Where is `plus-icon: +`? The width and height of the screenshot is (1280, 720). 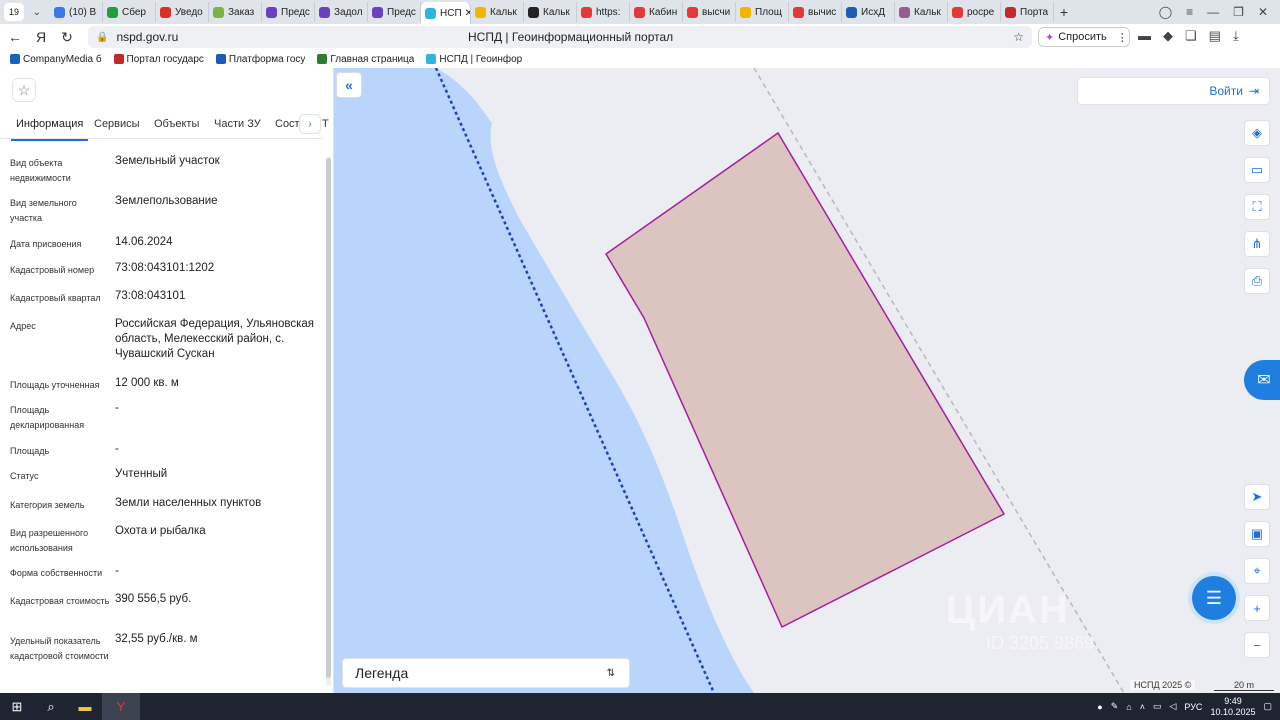
plus-icon: + is located at coordinates (1257, 608).